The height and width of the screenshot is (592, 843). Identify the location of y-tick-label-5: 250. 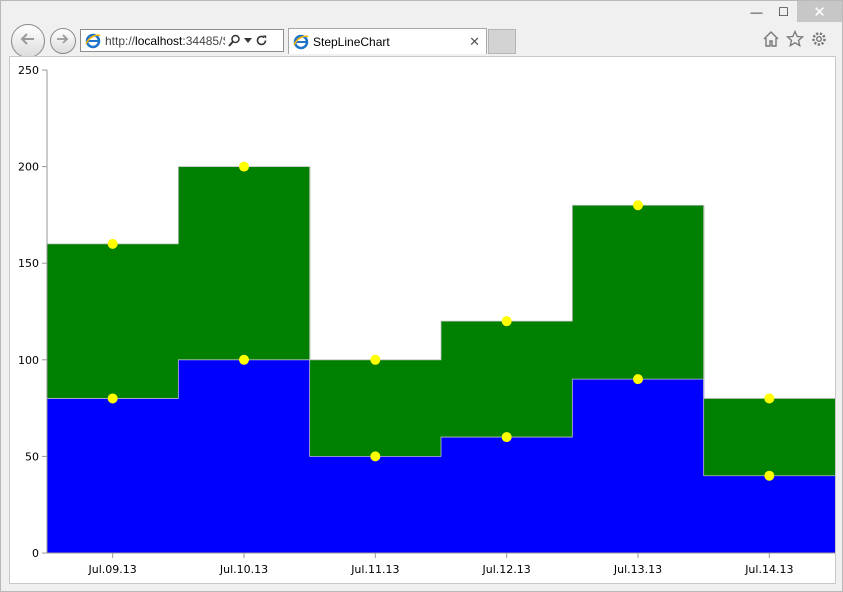
(28, 70).